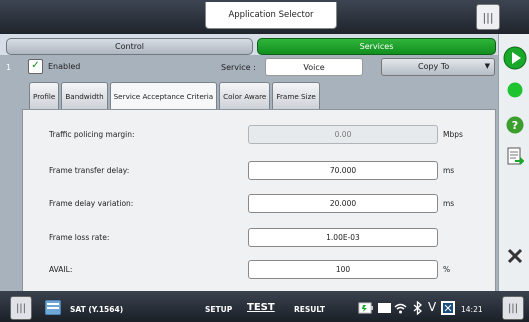 This screenshot has width=529, height=322. Describe the element at coordinates (92, 134) in the screenshot. I see `field-label-traffic-policing-margin: Traffic policing margin:` at that location.